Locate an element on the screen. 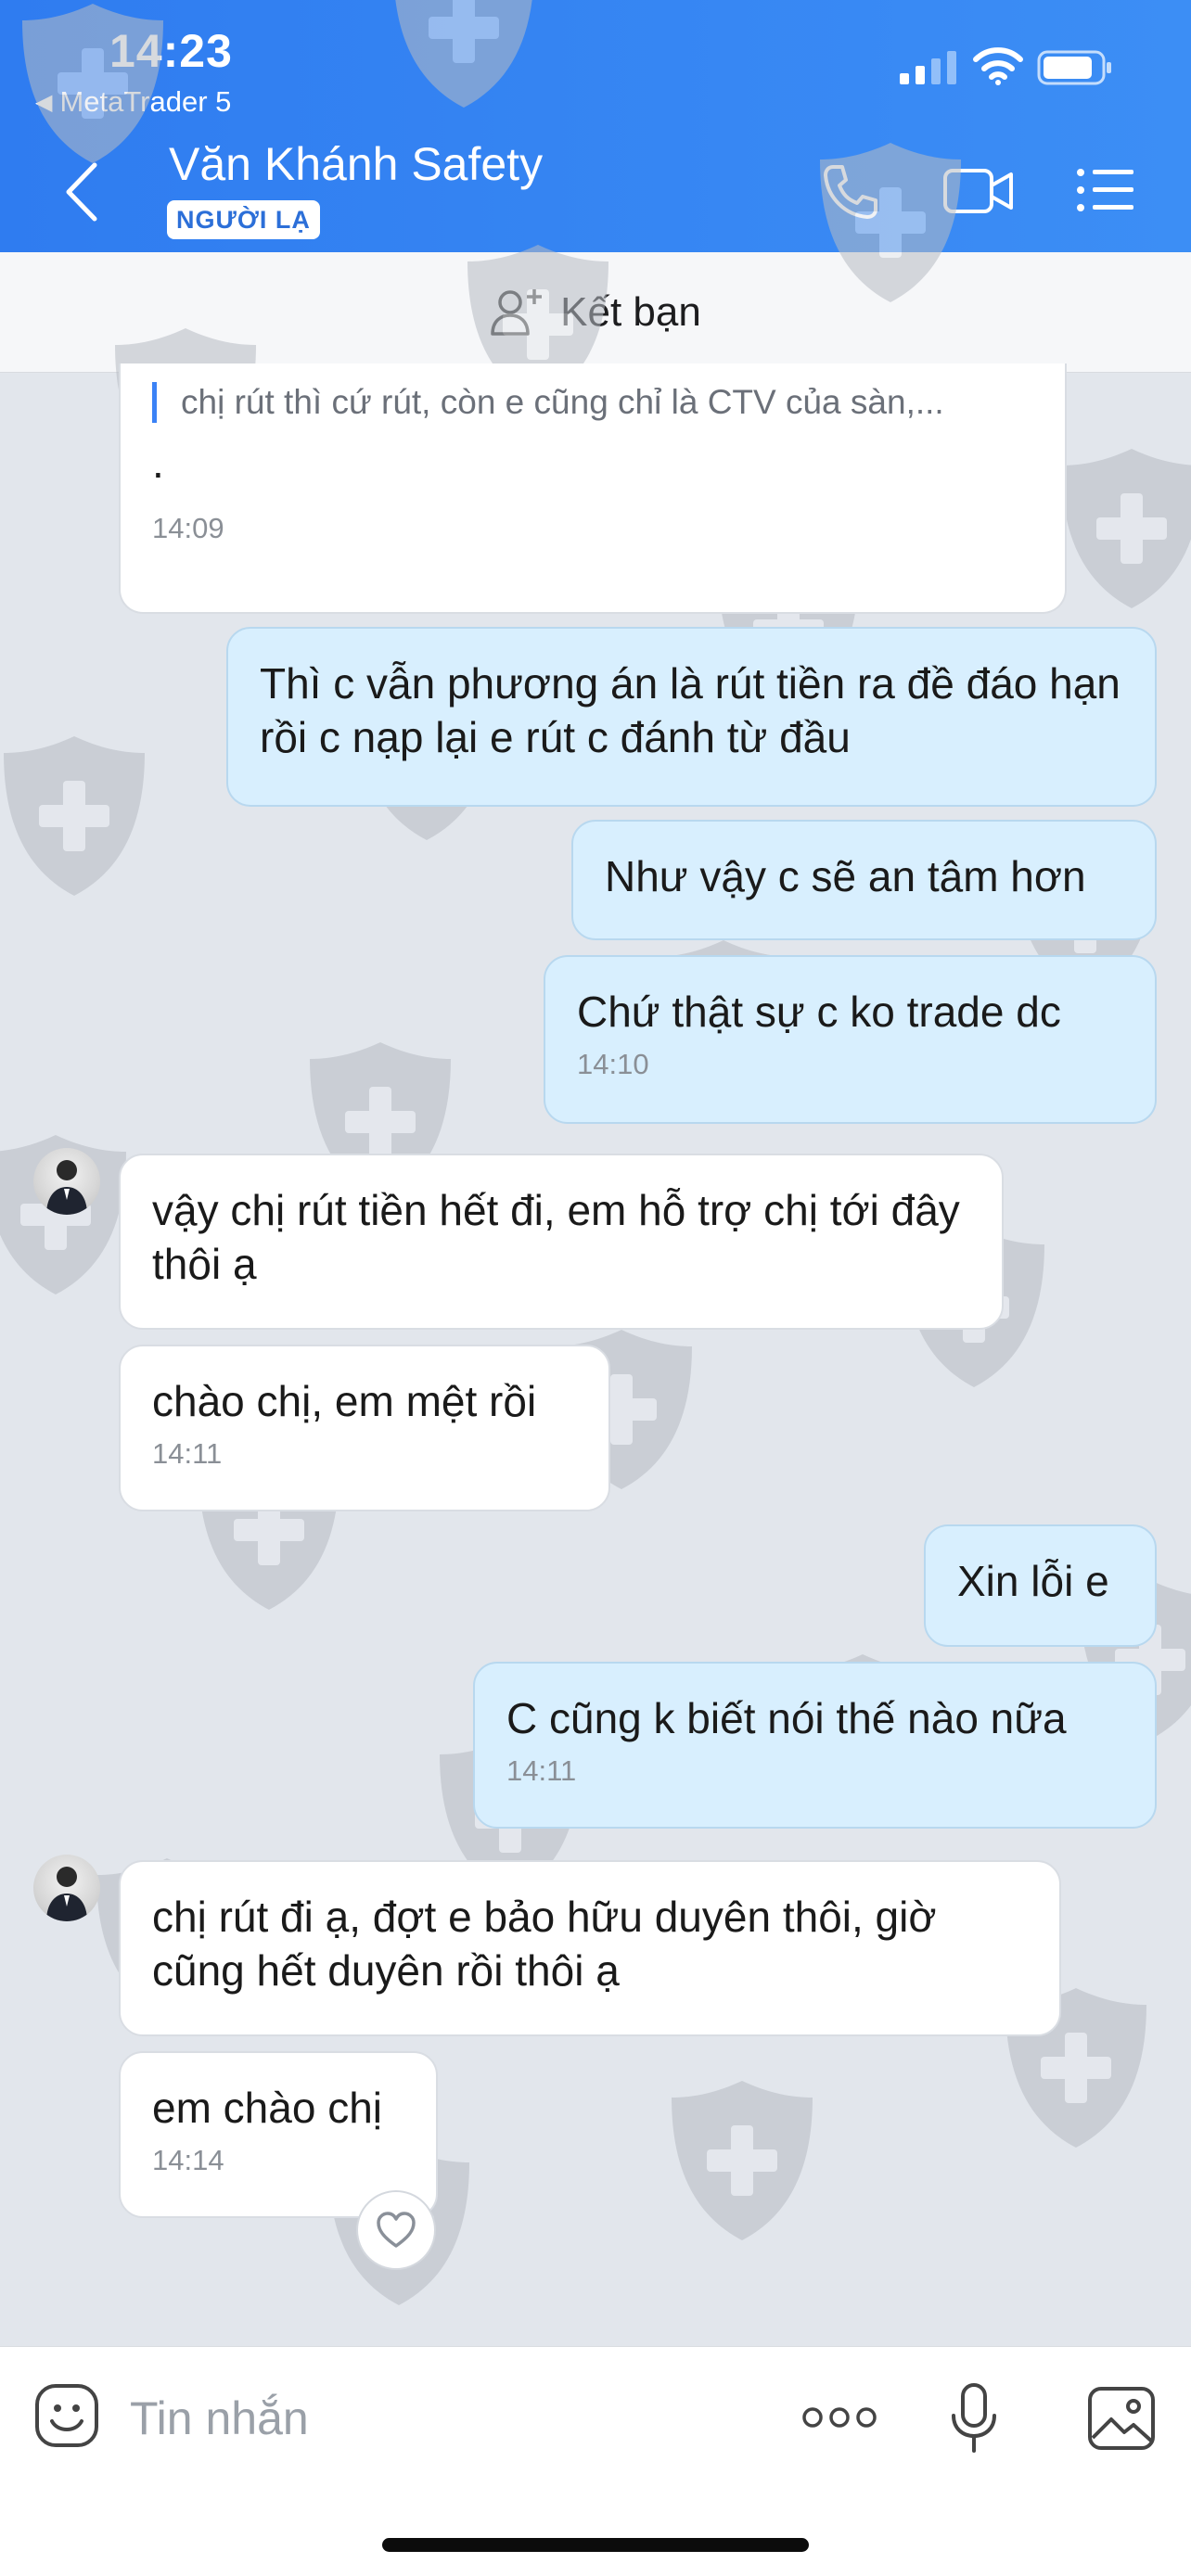 This screenshot has height=2576, width=1191. message-input-bar is located at coordinates (595, 2461).